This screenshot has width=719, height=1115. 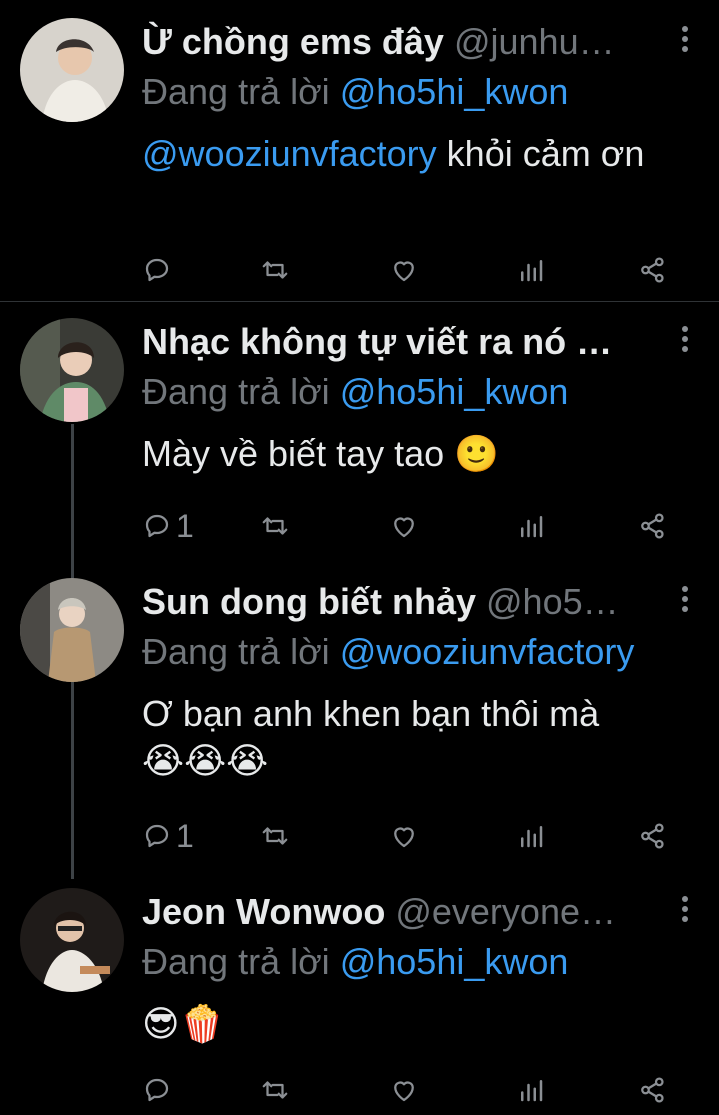 What do you see at coordinates (263, 911) in the screenshot?
I see `display-name: Jeon Wonwoo` at bounding box center [263, 911].